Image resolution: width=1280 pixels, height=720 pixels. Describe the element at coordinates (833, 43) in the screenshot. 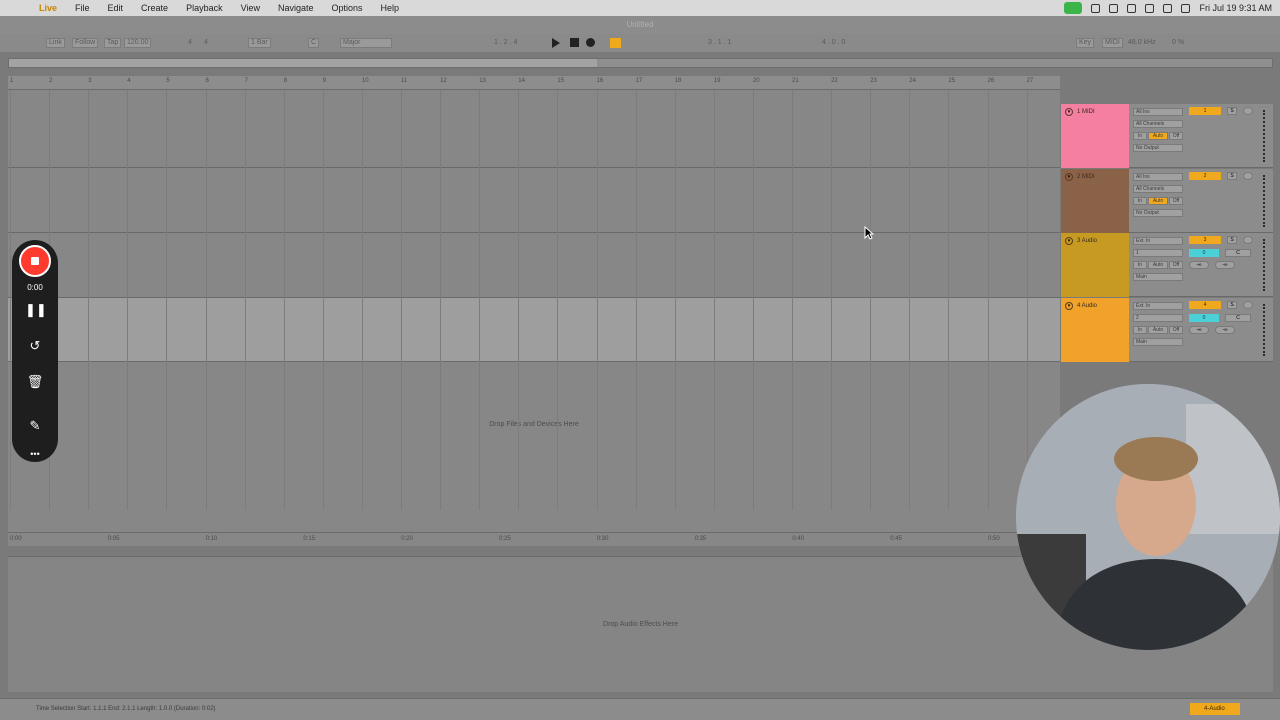

I see `loop-length: 4 . 0 . 0` at that location.